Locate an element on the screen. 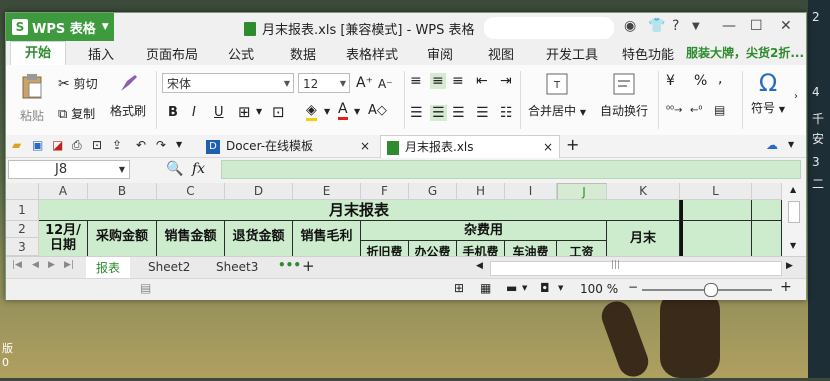 Image resolution: width=830 pixels, height=381 pixels. add-sheet-icon: + is located at coordinates (308, 266).